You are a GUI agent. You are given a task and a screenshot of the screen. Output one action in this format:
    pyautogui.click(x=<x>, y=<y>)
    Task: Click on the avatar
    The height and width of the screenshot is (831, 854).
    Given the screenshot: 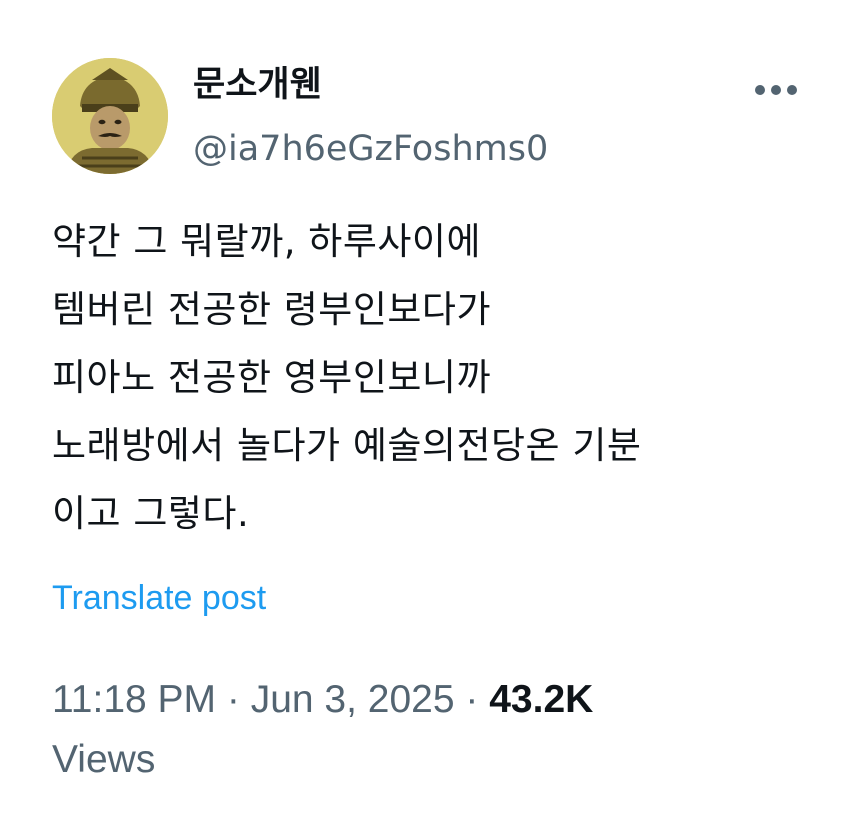 What is the action you would take?
    pyautogui.click(x=110, y=116)
    